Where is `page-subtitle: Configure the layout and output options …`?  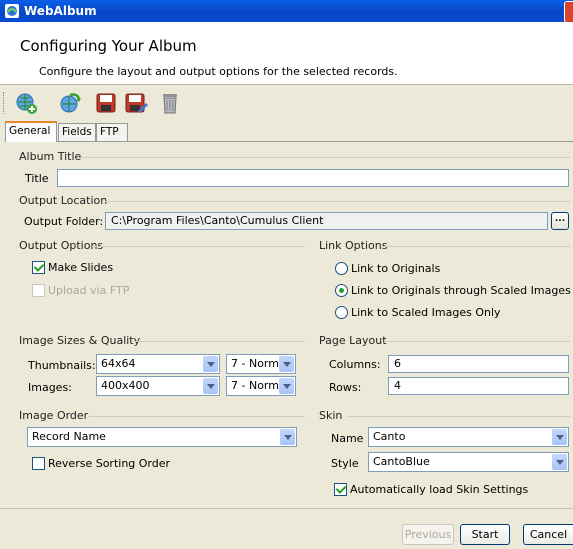
page-subtitle: Configure the layout and output options … is located at coordinates (218, 71).